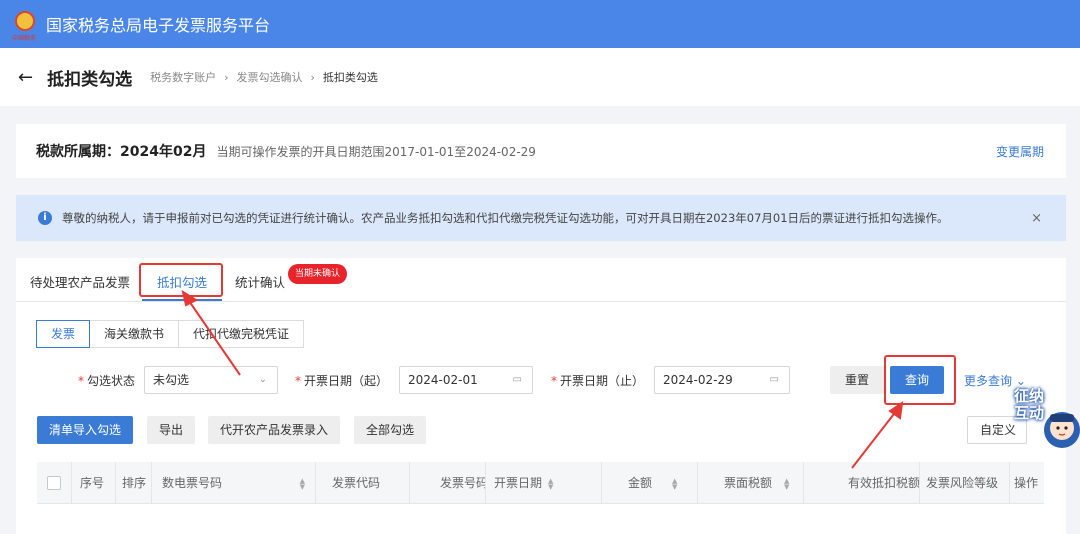  I want to click on info-icon: i, so click(45, 218).